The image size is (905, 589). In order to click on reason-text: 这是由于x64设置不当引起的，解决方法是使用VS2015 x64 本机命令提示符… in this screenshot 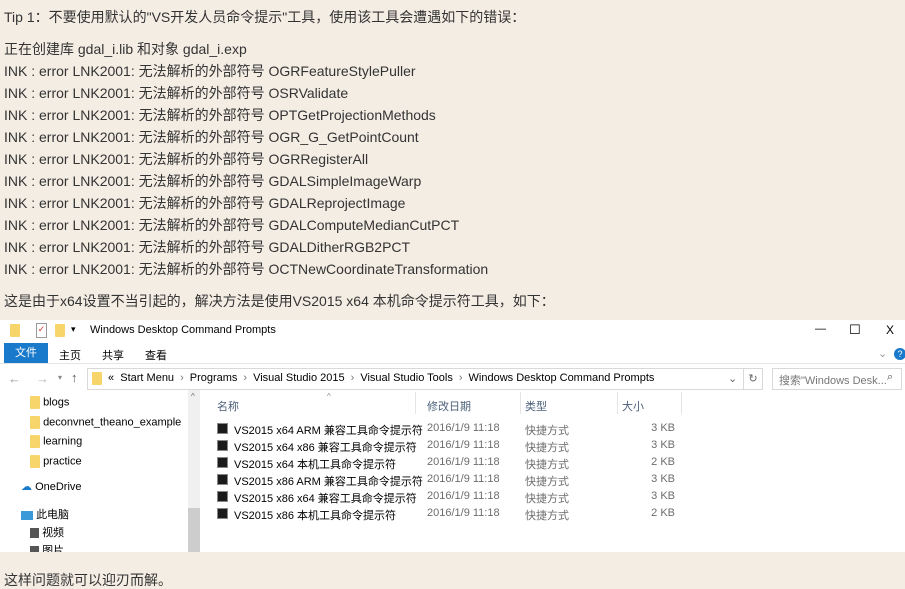, I will do `click(279, 301)`.